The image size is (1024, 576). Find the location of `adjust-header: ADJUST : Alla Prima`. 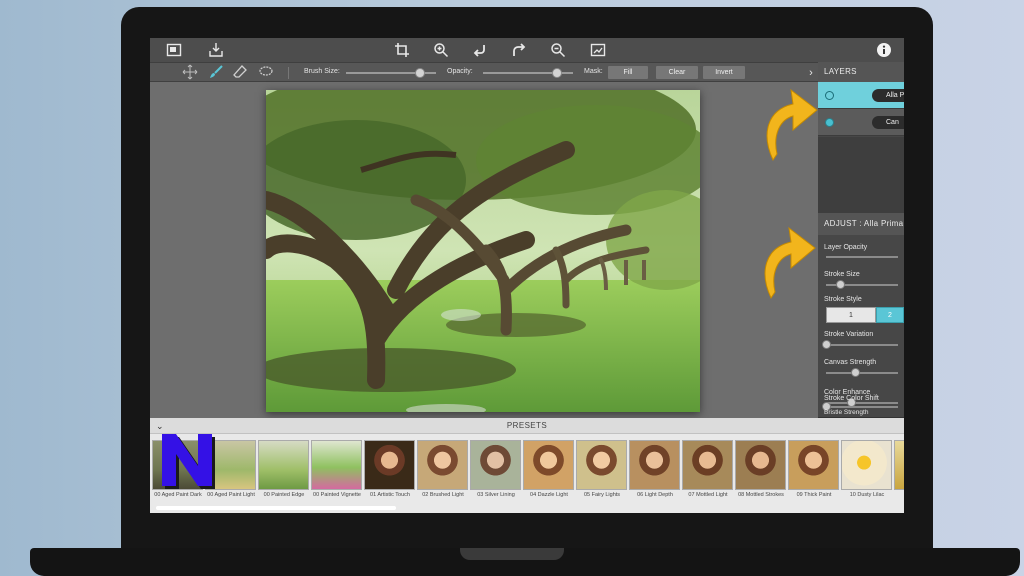

adjust-header: ADJUST : Alla Prima is located at coordinates (861, 224).